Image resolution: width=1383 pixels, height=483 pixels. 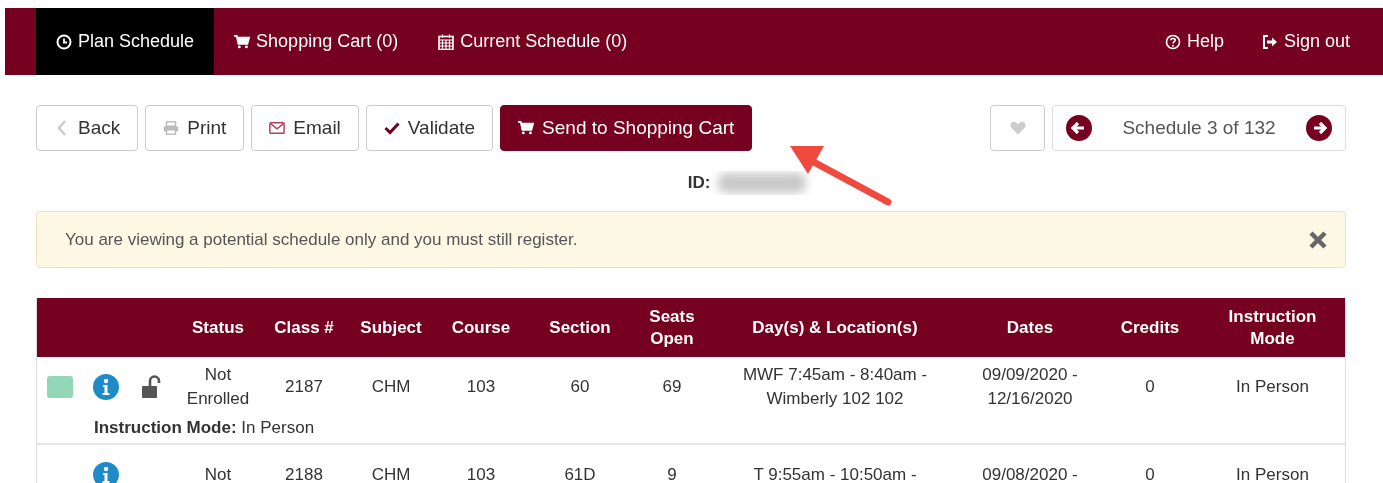 What do you see at coordinates (218, 387) in the screenshot?
I see `table-cell-text: Not Enrolled` at bounding box center [218, 387].